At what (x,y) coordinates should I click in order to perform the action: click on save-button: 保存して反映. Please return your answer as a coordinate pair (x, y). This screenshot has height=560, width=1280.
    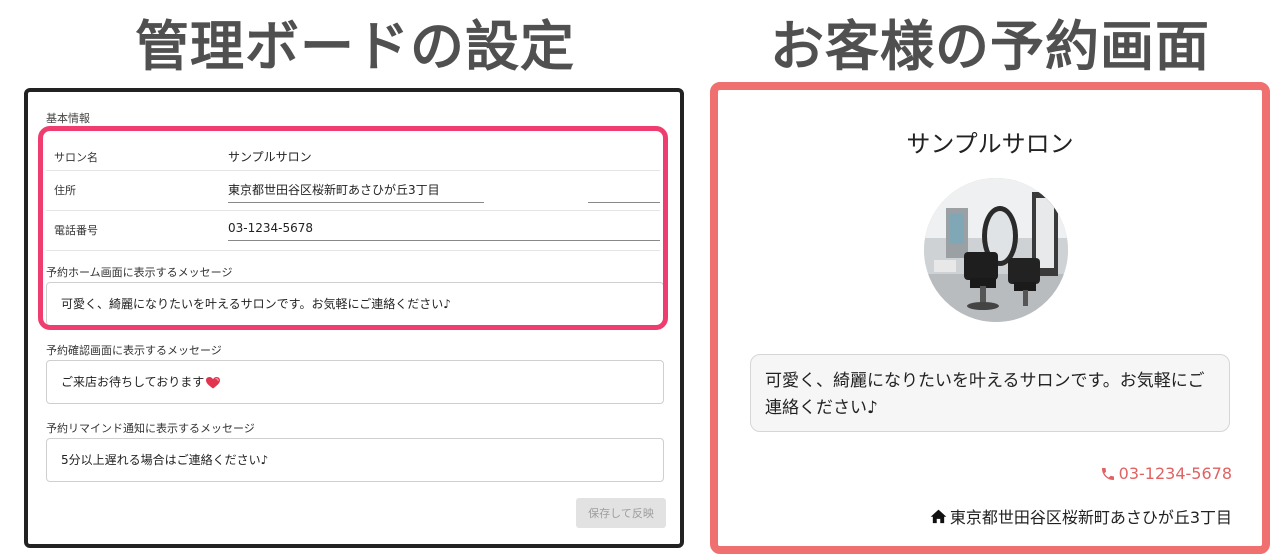
    Looking at the image, I should click on (621, 513).